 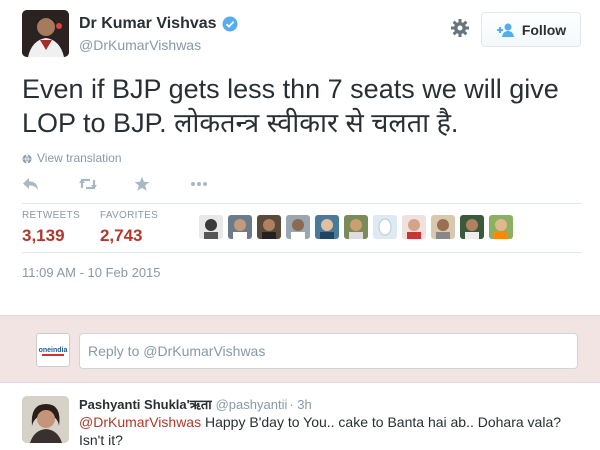 What do you see at coordinates (230, 24) in the screenshot?
I see `verified-icon` at bounding box center [230, 24].